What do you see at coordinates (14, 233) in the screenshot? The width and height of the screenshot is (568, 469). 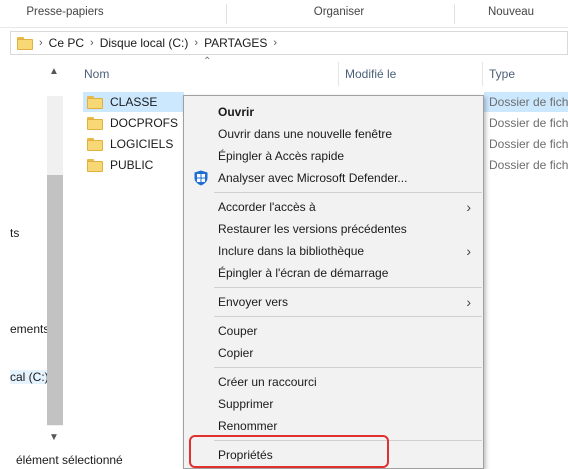 I see `nav-item: ts` at bounding box center [14, 233].